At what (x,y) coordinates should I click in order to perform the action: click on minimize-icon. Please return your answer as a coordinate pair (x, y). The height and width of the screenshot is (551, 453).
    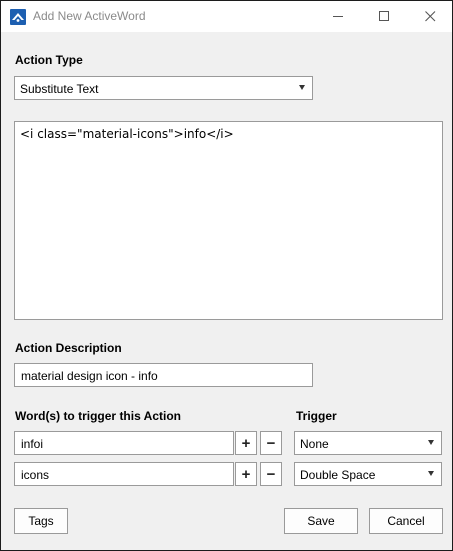
    Looking at the image, I should click on (337, 16).